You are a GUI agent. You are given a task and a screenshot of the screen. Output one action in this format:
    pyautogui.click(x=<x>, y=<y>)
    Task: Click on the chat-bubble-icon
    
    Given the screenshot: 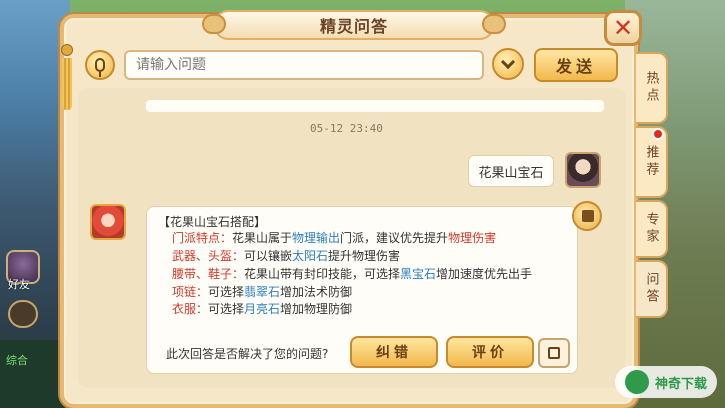 What is the action you would take?
    pyautogui.click(x=23, y=314)
    